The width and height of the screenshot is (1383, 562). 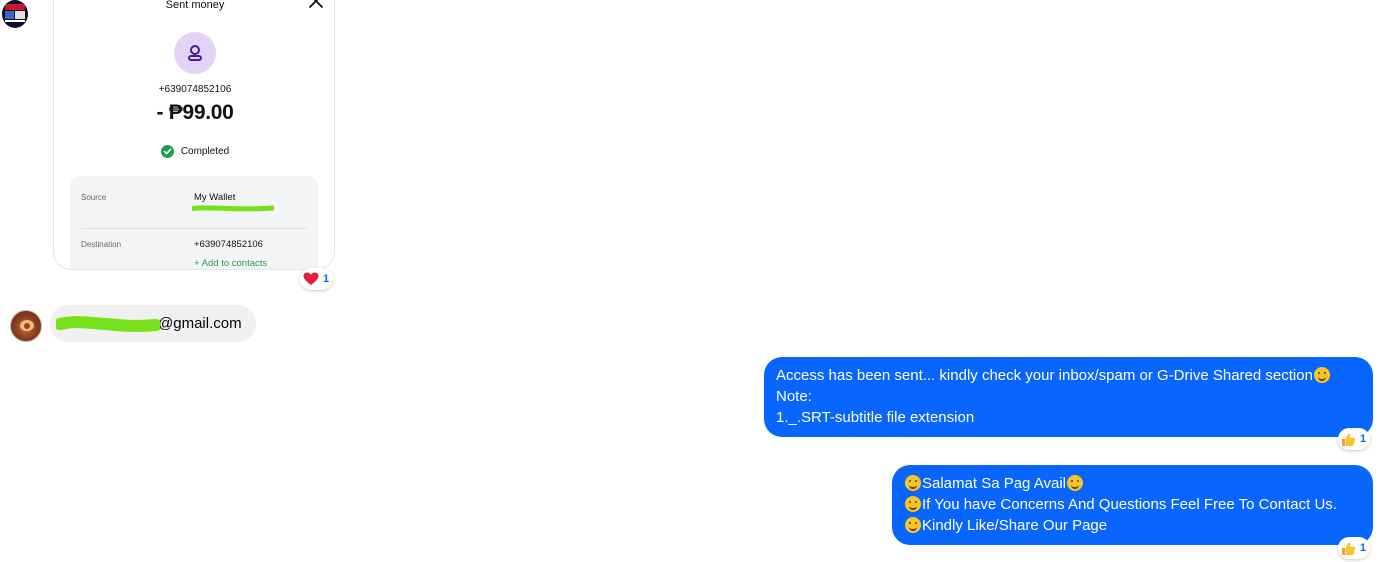 I want to click on destination-value: +639074852106, so click(x=228, y=244).